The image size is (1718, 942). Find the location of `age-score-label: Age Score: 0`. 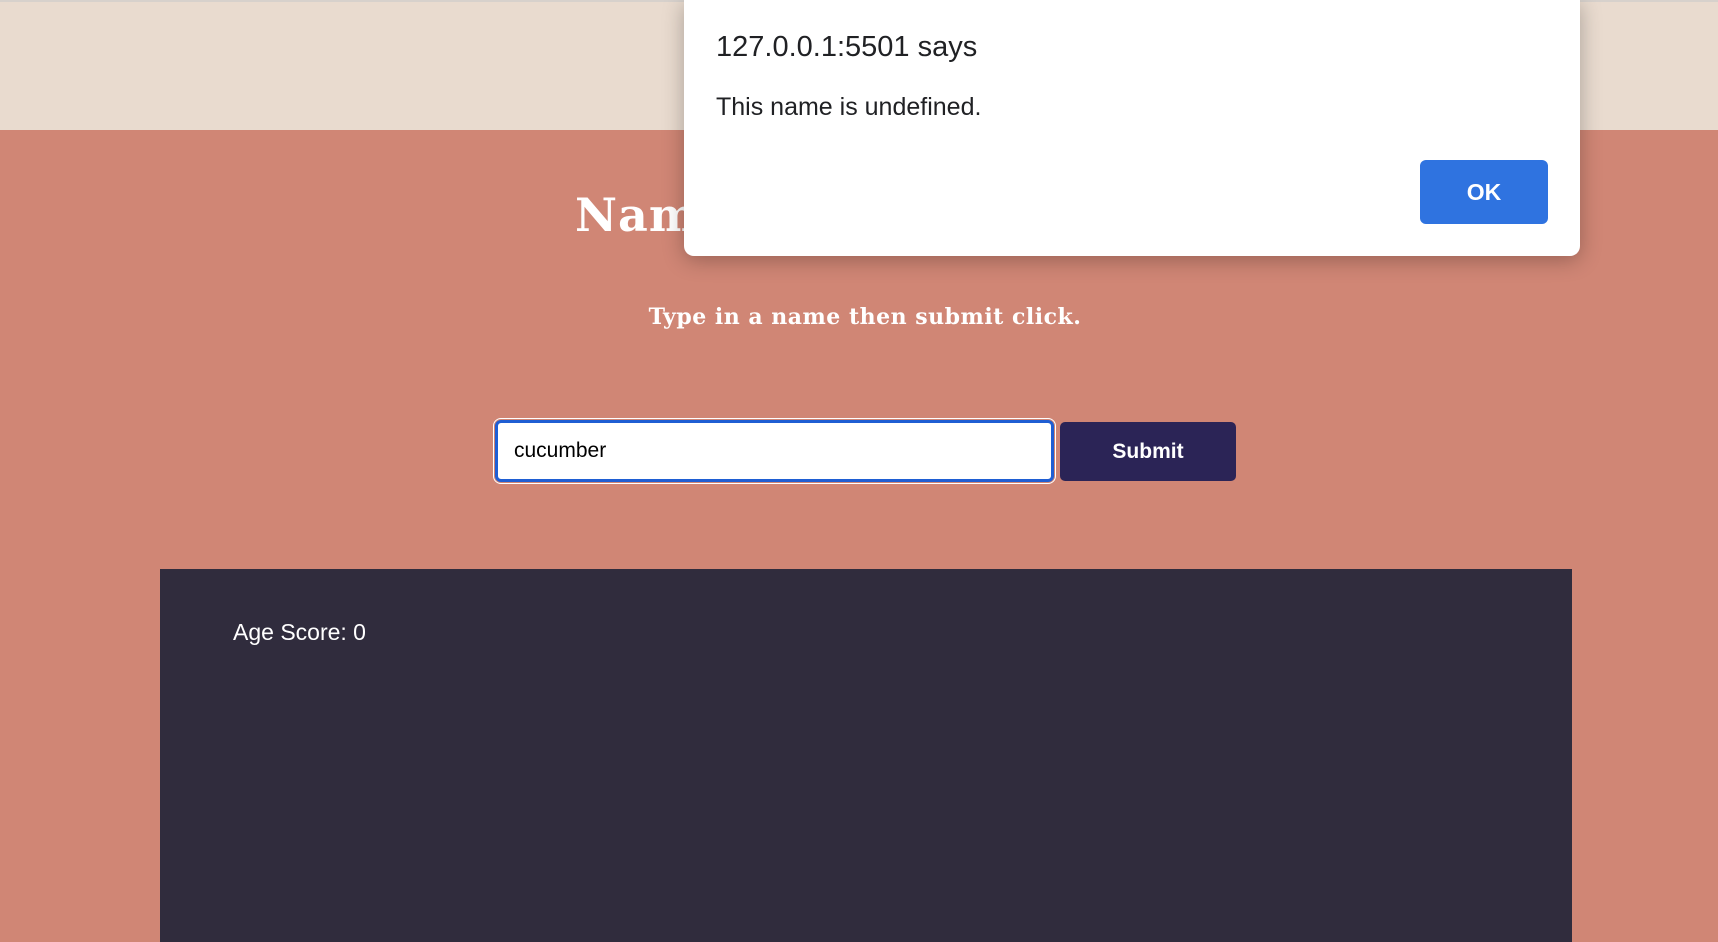

age-score-label: Age Score: 0 is located at coordinates (299, 632).